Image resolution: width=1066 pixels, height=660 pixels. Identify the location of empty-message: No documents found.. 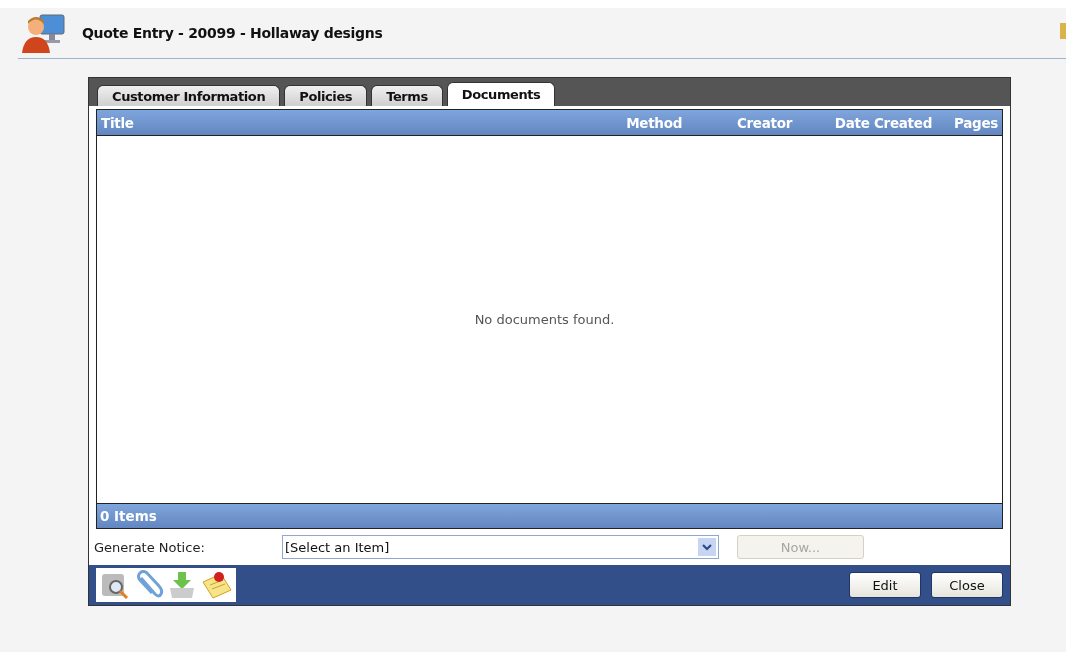
(544, 319).